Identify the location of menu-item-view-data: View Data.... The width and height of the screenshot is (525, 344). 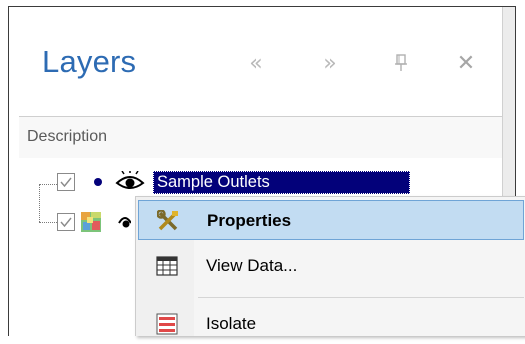
(331, 266).